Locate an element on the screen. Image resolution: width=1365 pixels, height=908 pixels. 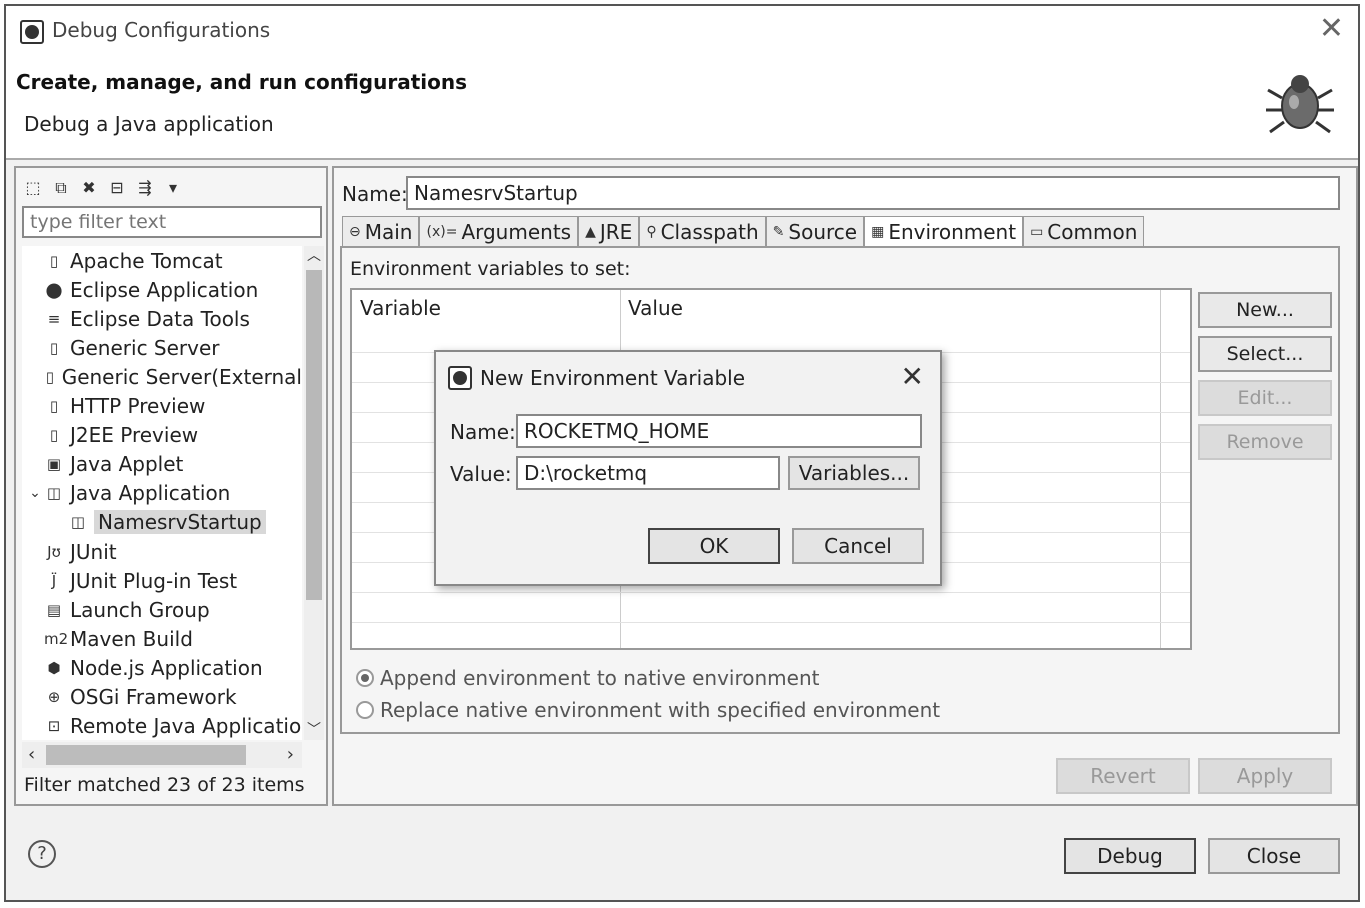
tree-item: ▯ Apache Tomcat is located at coordinates (162, 260).